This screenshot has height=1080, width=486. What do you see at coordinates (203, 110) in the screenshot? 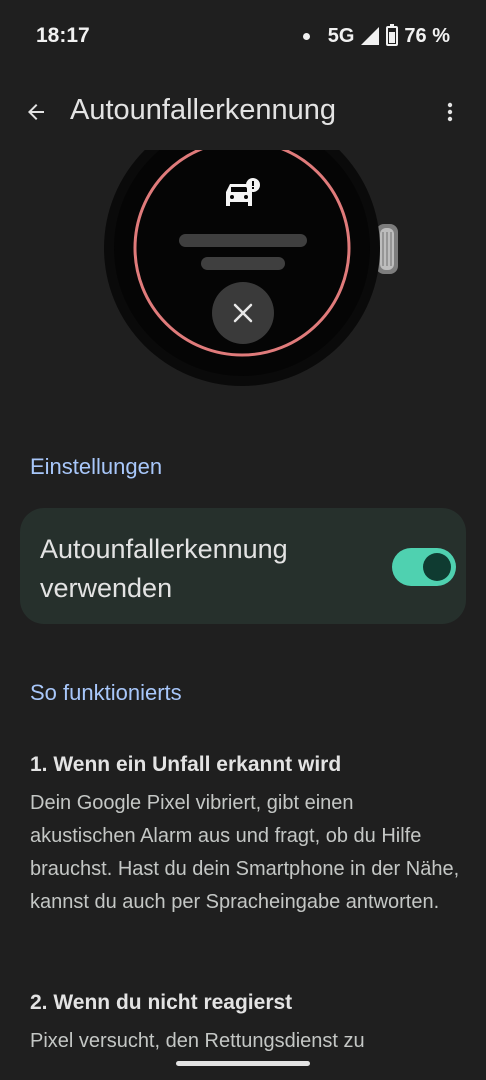
I see `page-title: Autounfallerkennung` at bounding box center [203, 110].